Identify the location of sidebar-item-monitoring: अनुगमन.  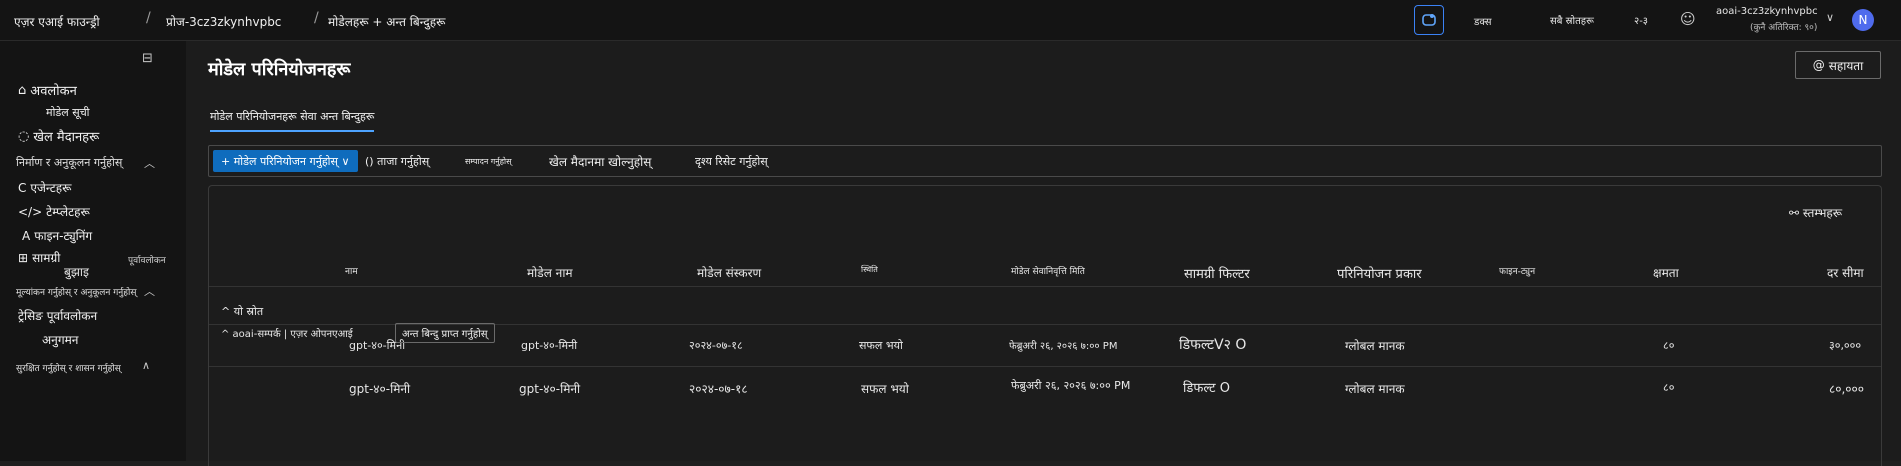
(60, 339).